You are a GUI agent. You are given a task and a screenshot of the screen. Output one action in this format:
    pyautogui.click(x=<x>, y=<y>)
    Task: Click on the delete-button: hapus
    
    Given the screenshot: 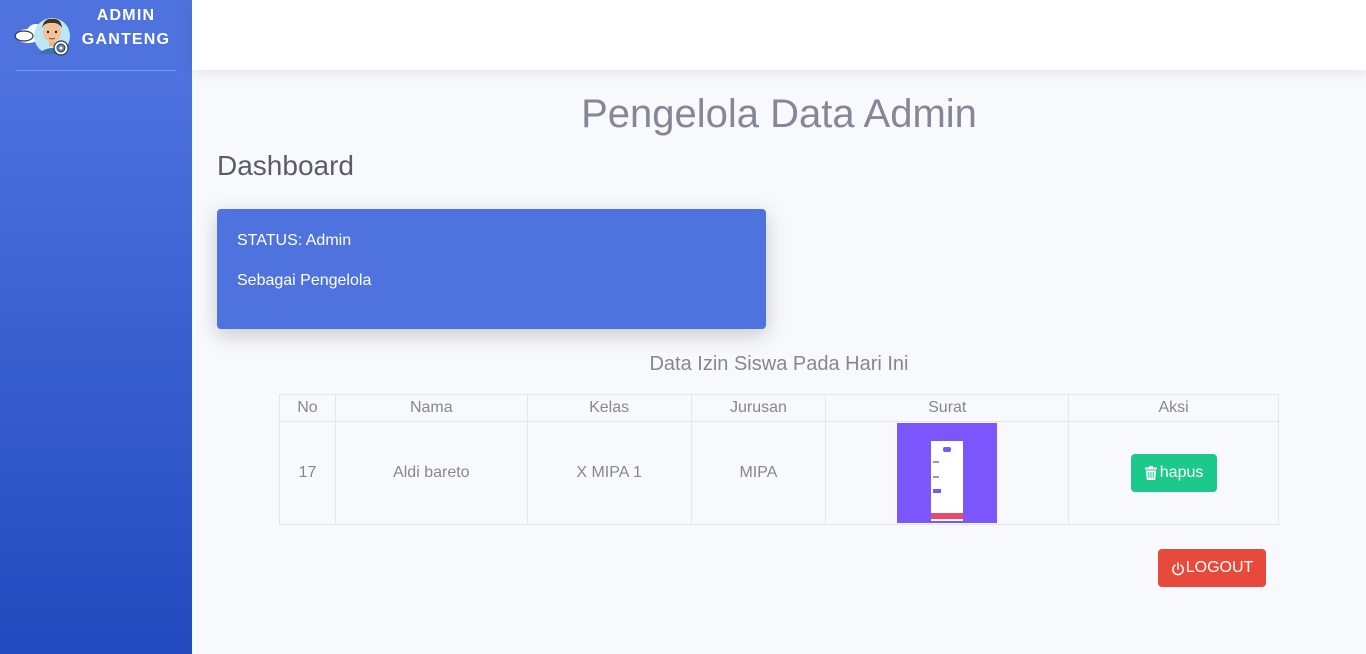 What is the action you would take?
    pyautogui.click(x=1173, y=473)
    